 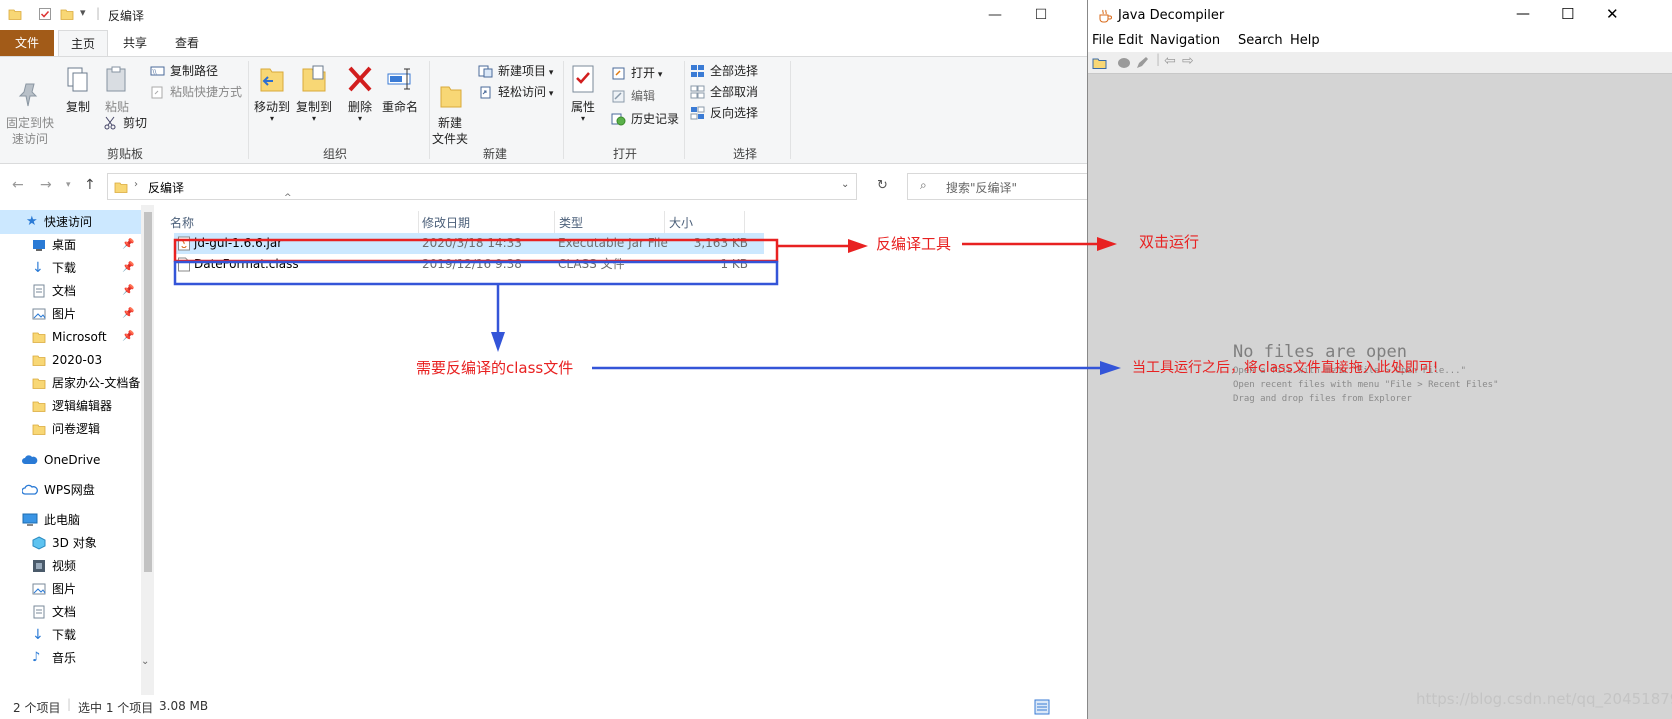 What do you see at coordinates (476, 273) in the screenshot?
I see `class-highlight-box` at bounding box center [476, 273].